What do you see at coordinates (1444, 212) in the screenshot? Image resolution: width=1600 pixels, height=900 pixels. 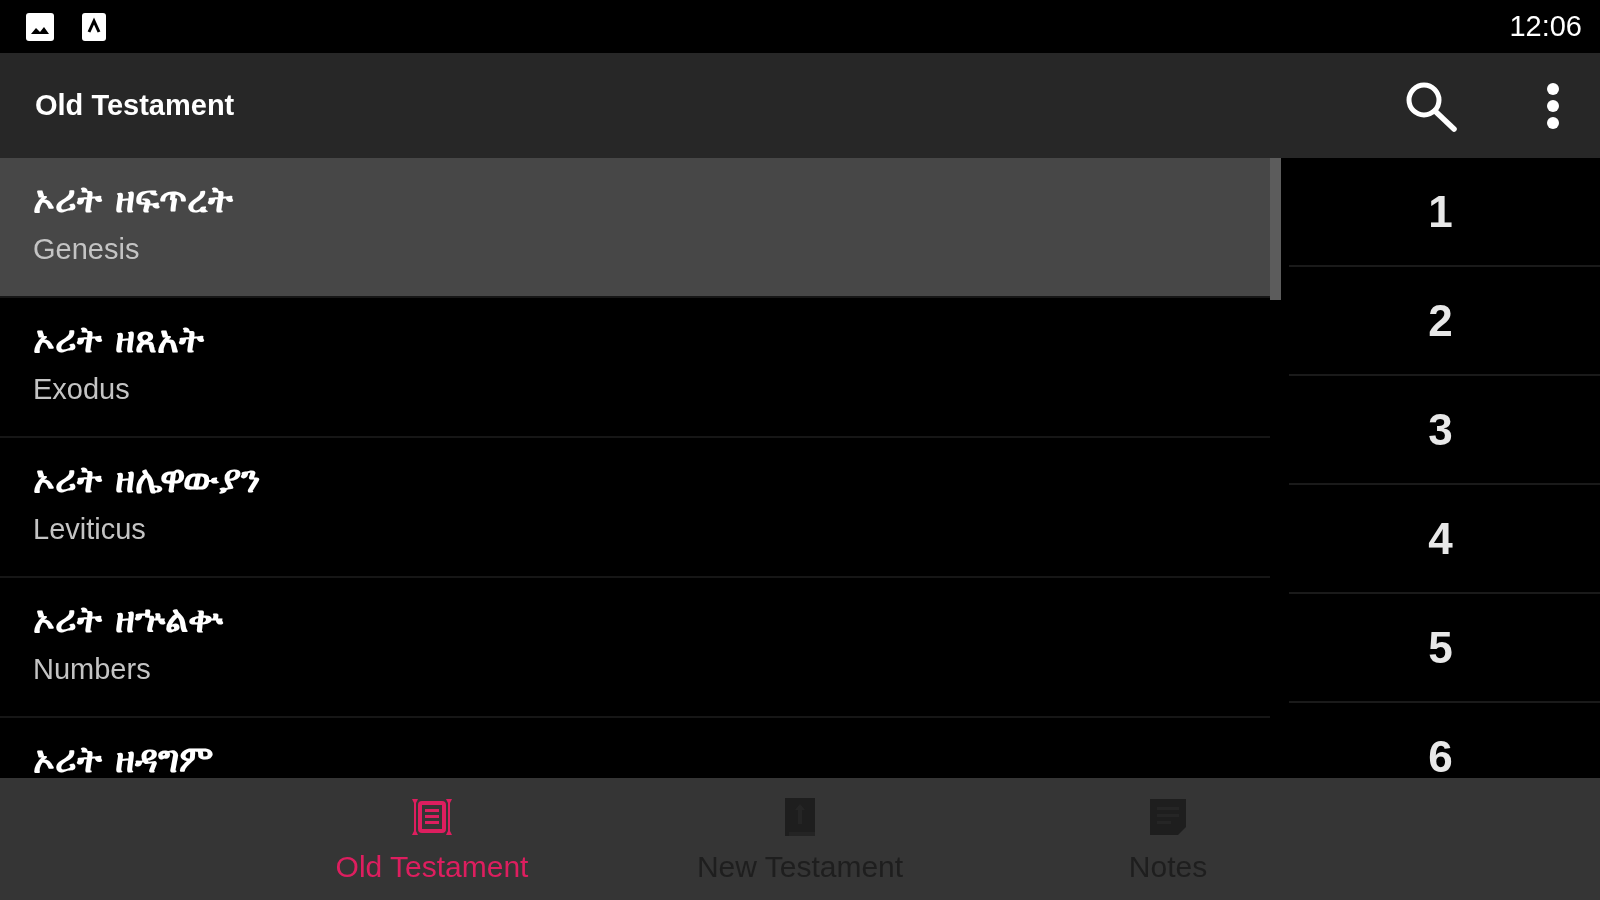 I see `chapter-item: 1` at bounding box center [1444, 212].